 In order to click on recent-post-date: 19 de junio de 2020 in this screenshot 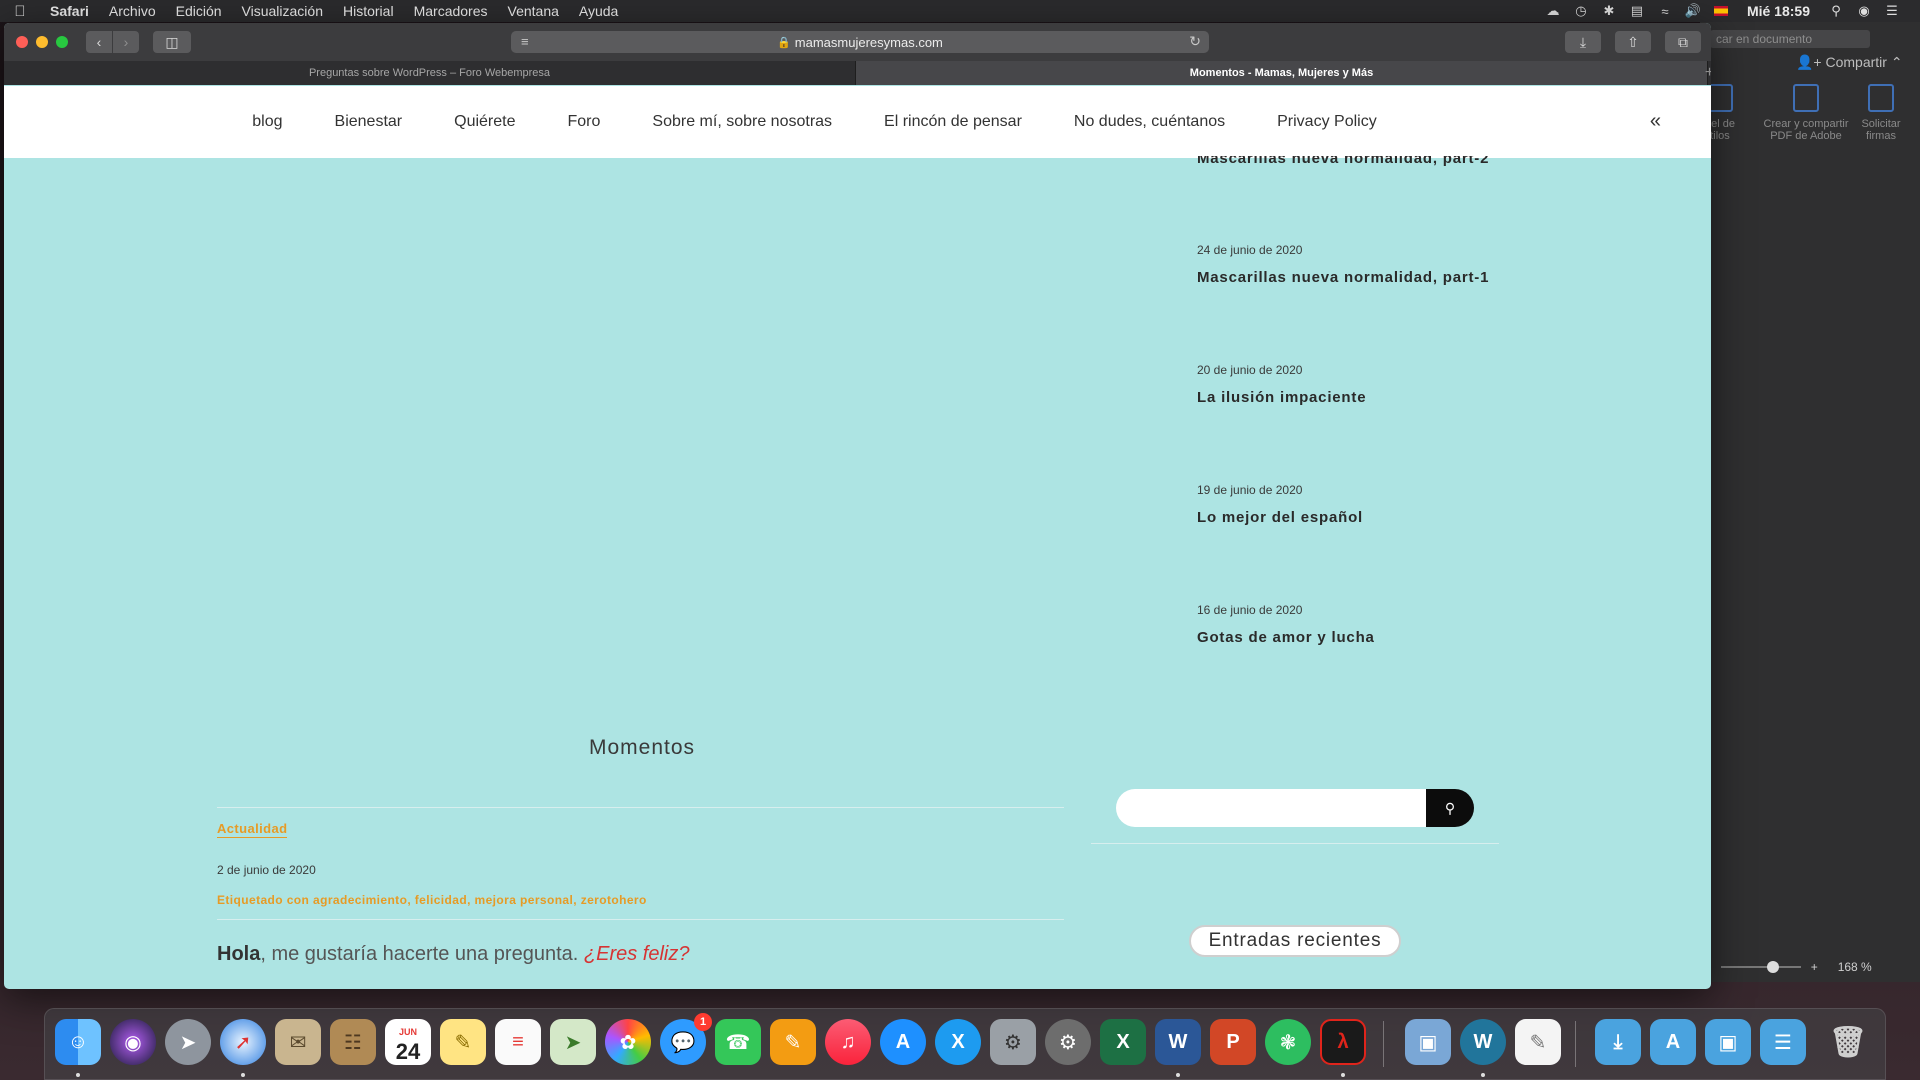, I will do `click(1250, 490)`.